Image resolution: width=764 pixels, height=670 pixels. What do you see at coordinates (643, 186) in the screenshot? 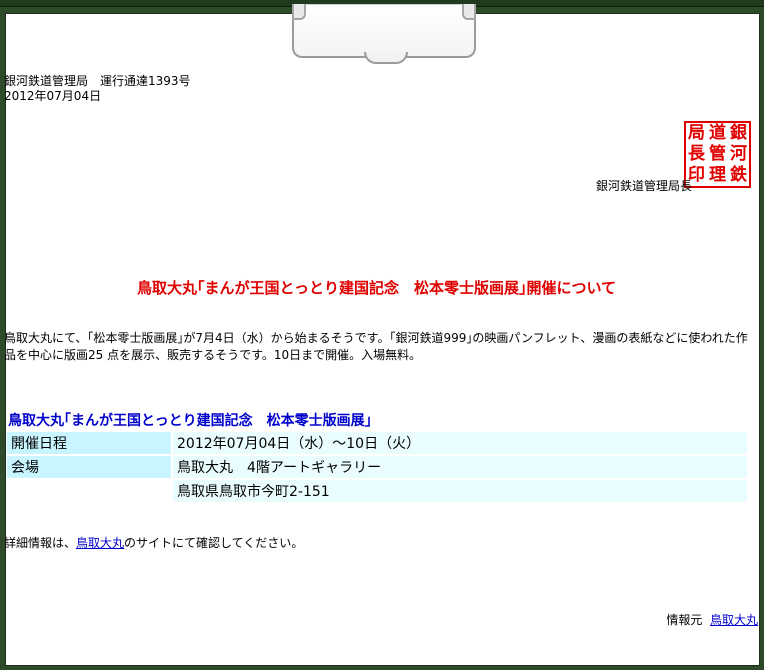
I see `director-signature: 銀河鉄道管理局長` at bounding box center [643, 186].